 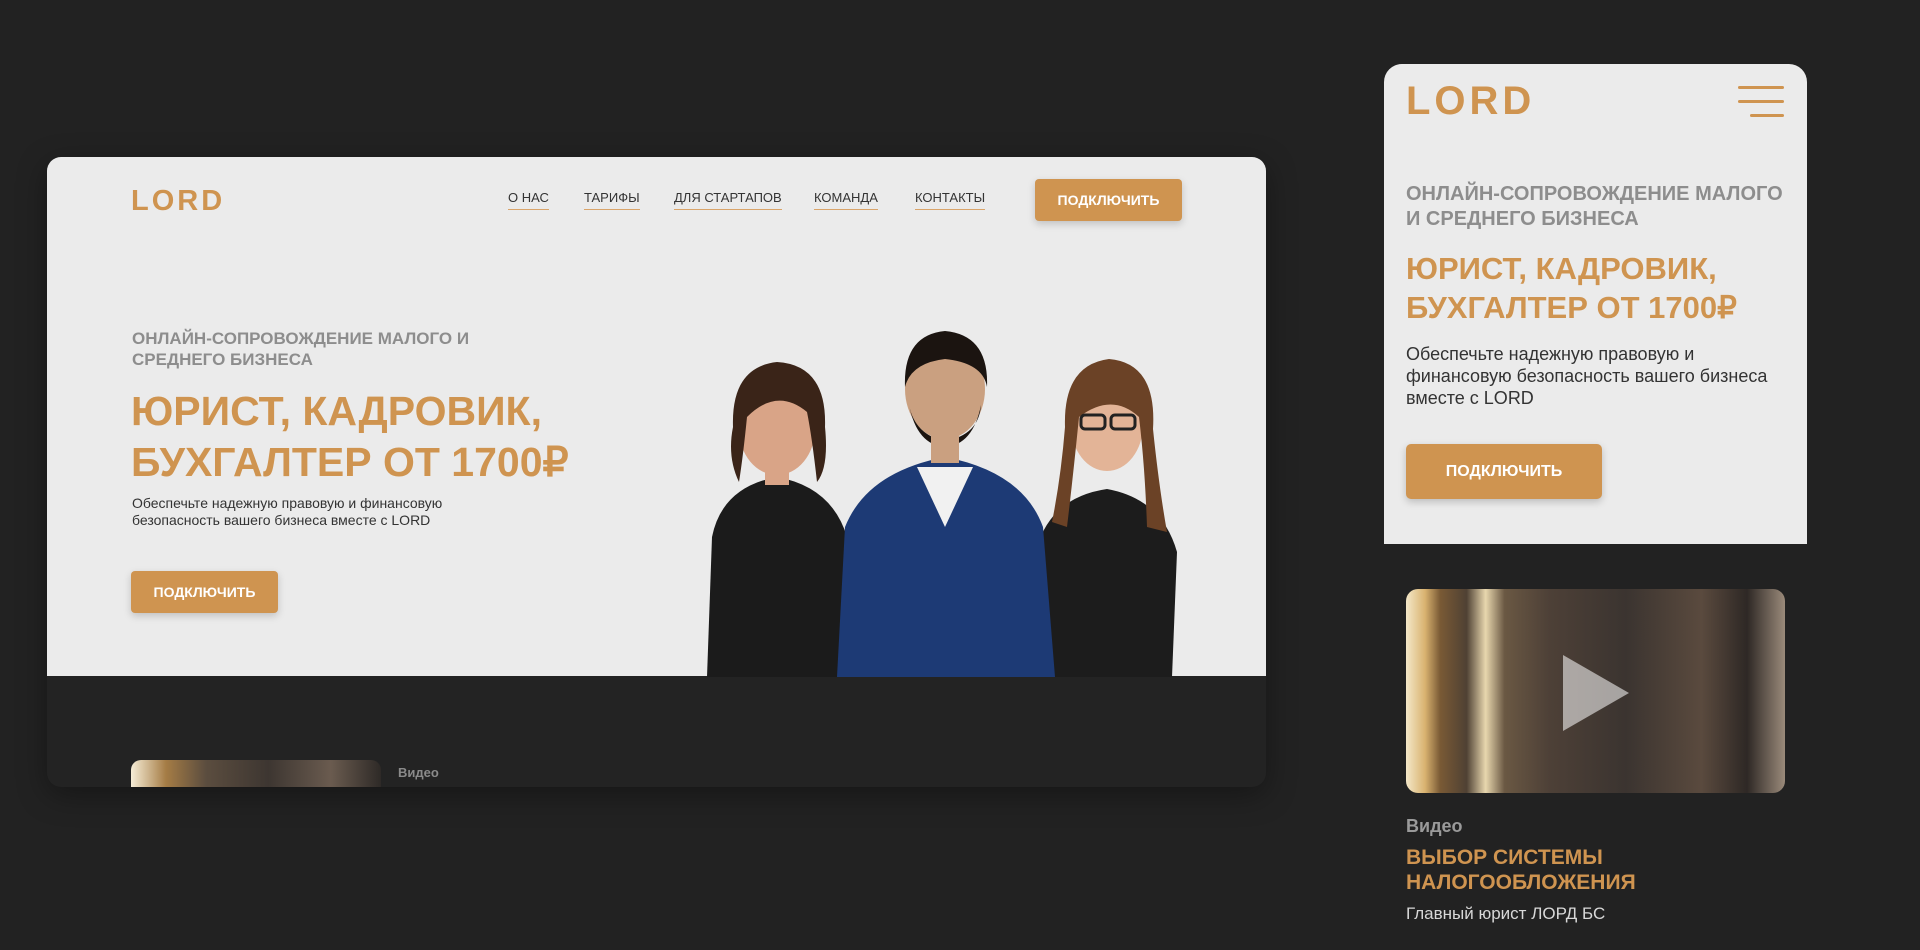 I want to click on video-thumbnail, so click(x=256, y=773).